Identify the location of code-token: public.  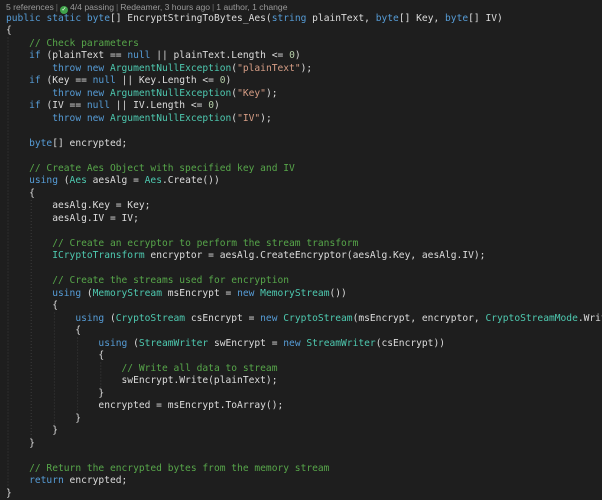
(26, 18).